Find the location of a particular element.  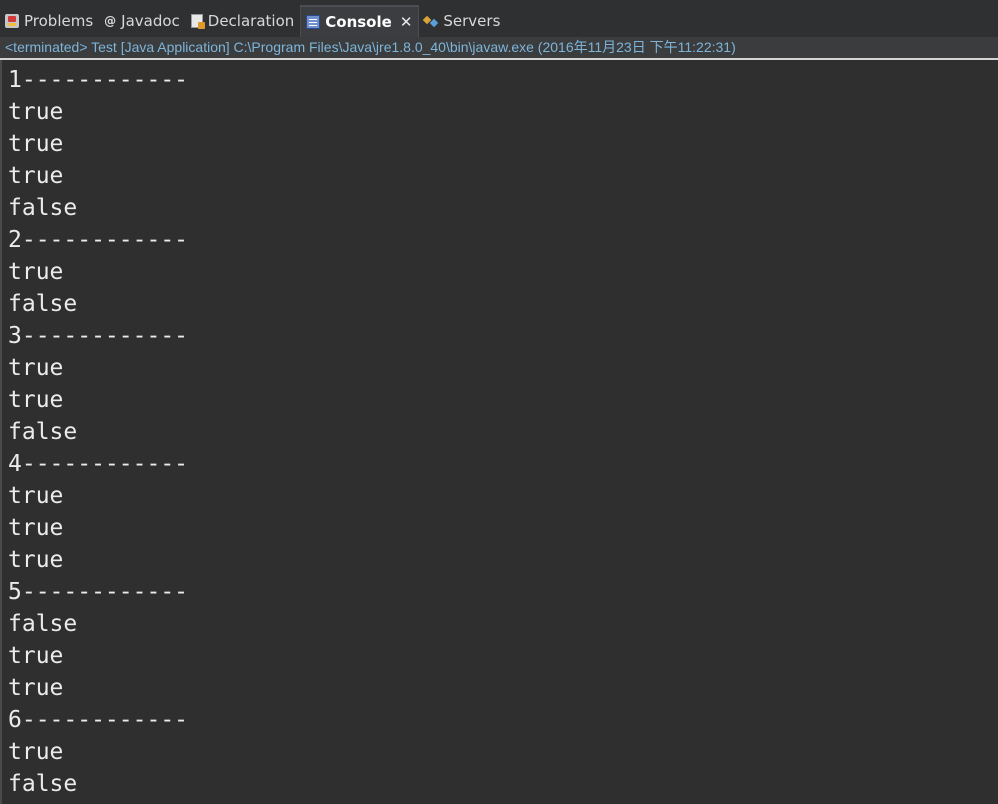

servers-icon is located at coordinates (431, 21).